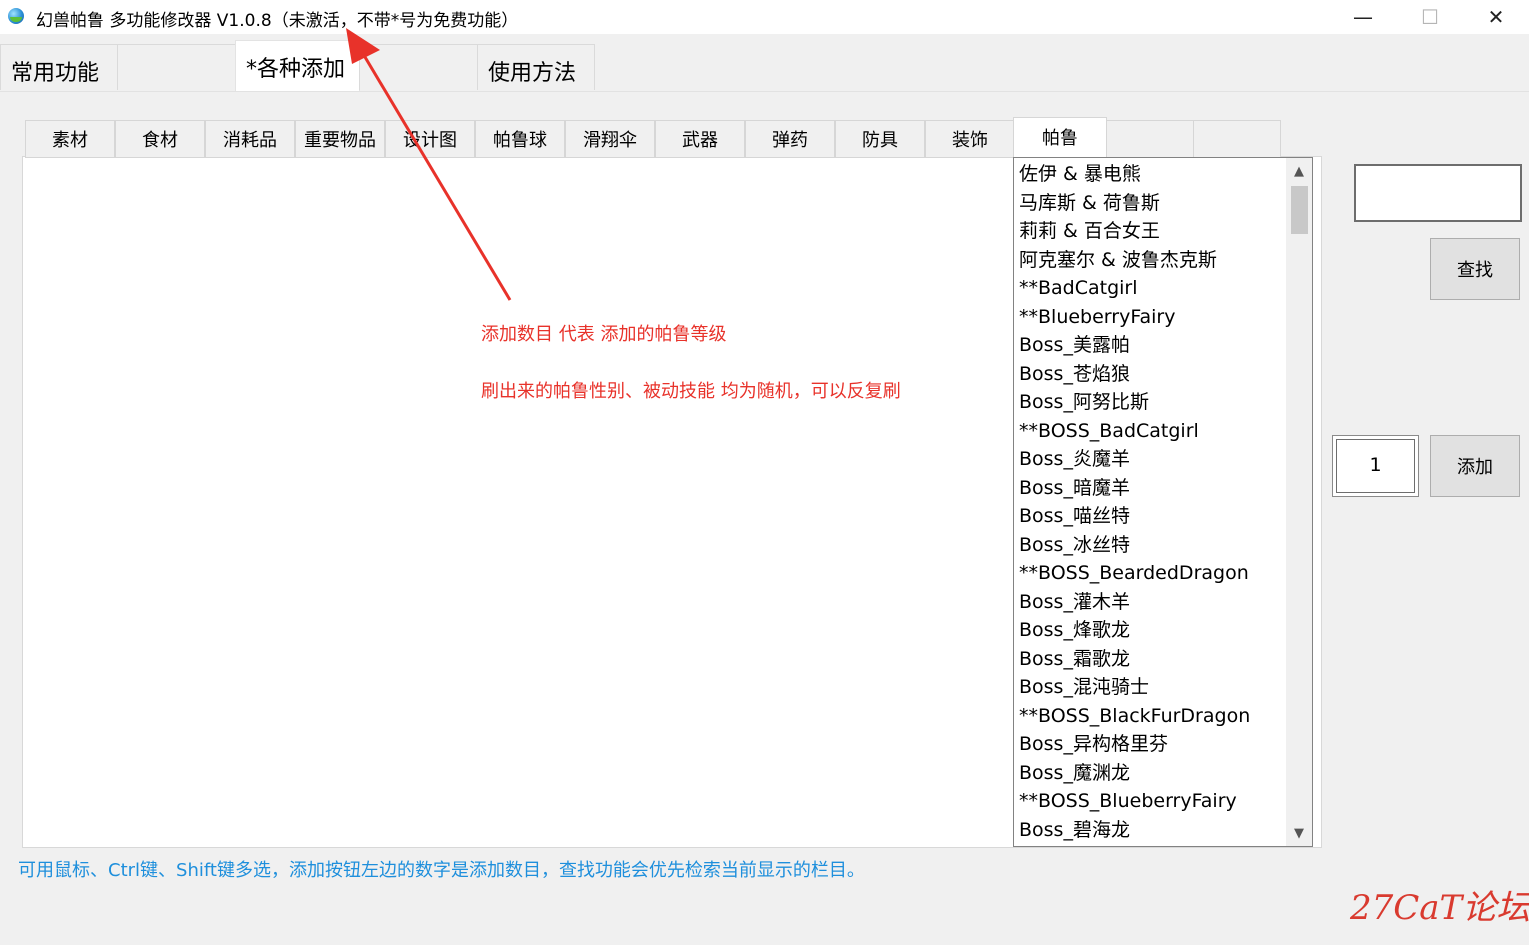 The height and width of the screenshot is (945, 1529). Describe the element at coordinates (1475, 269) in the screenshot. I see `search-button: 查找` at that location.